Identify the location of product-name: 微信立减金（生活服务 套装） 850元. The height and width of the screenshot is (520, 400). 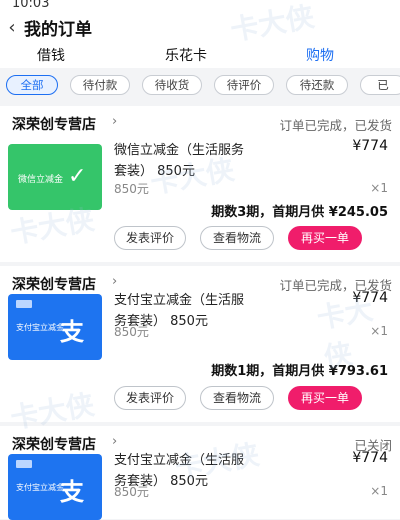
(214, 161).